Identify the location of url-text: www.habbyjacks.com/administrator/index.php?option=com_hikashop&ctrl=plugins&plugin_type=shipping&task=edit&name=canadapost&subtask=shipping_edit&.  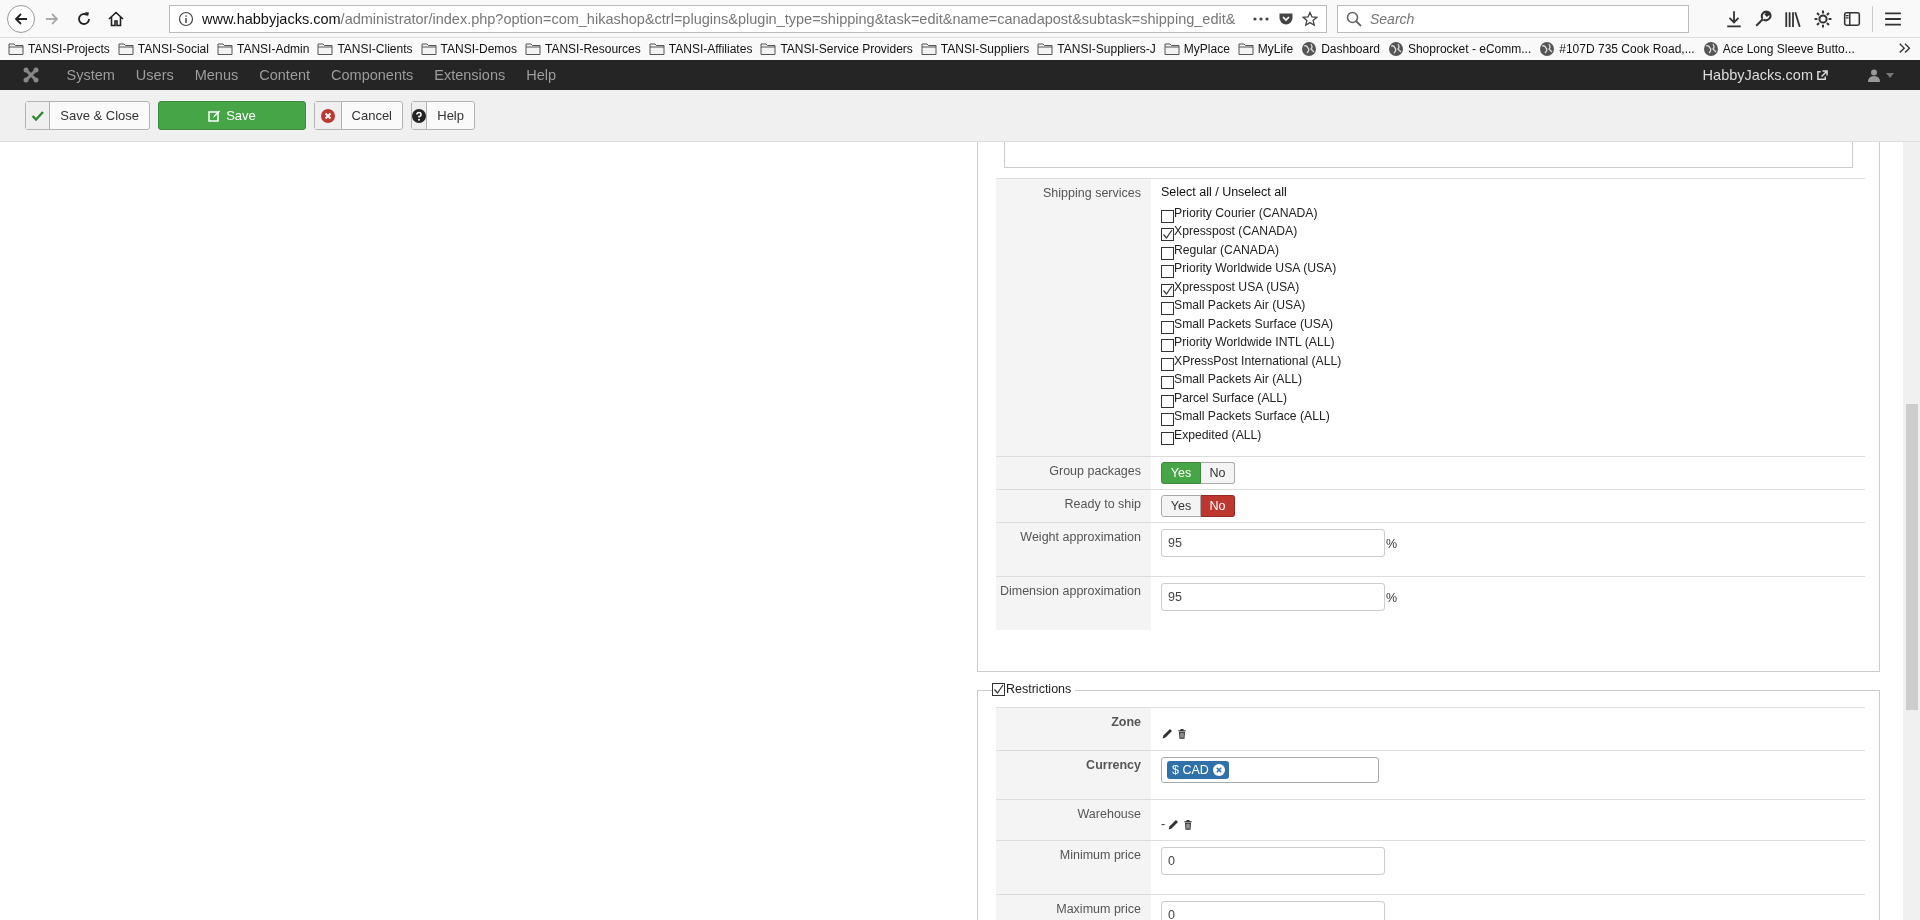
(719, 18).